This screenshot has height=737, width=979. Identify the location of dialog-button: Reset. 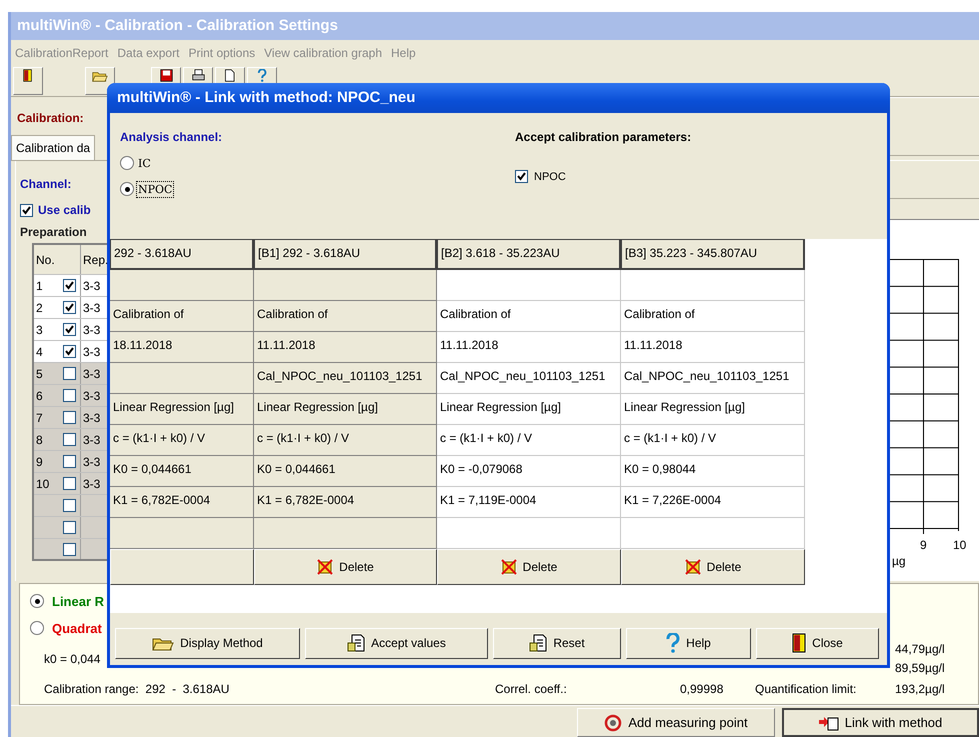
(557, 643).